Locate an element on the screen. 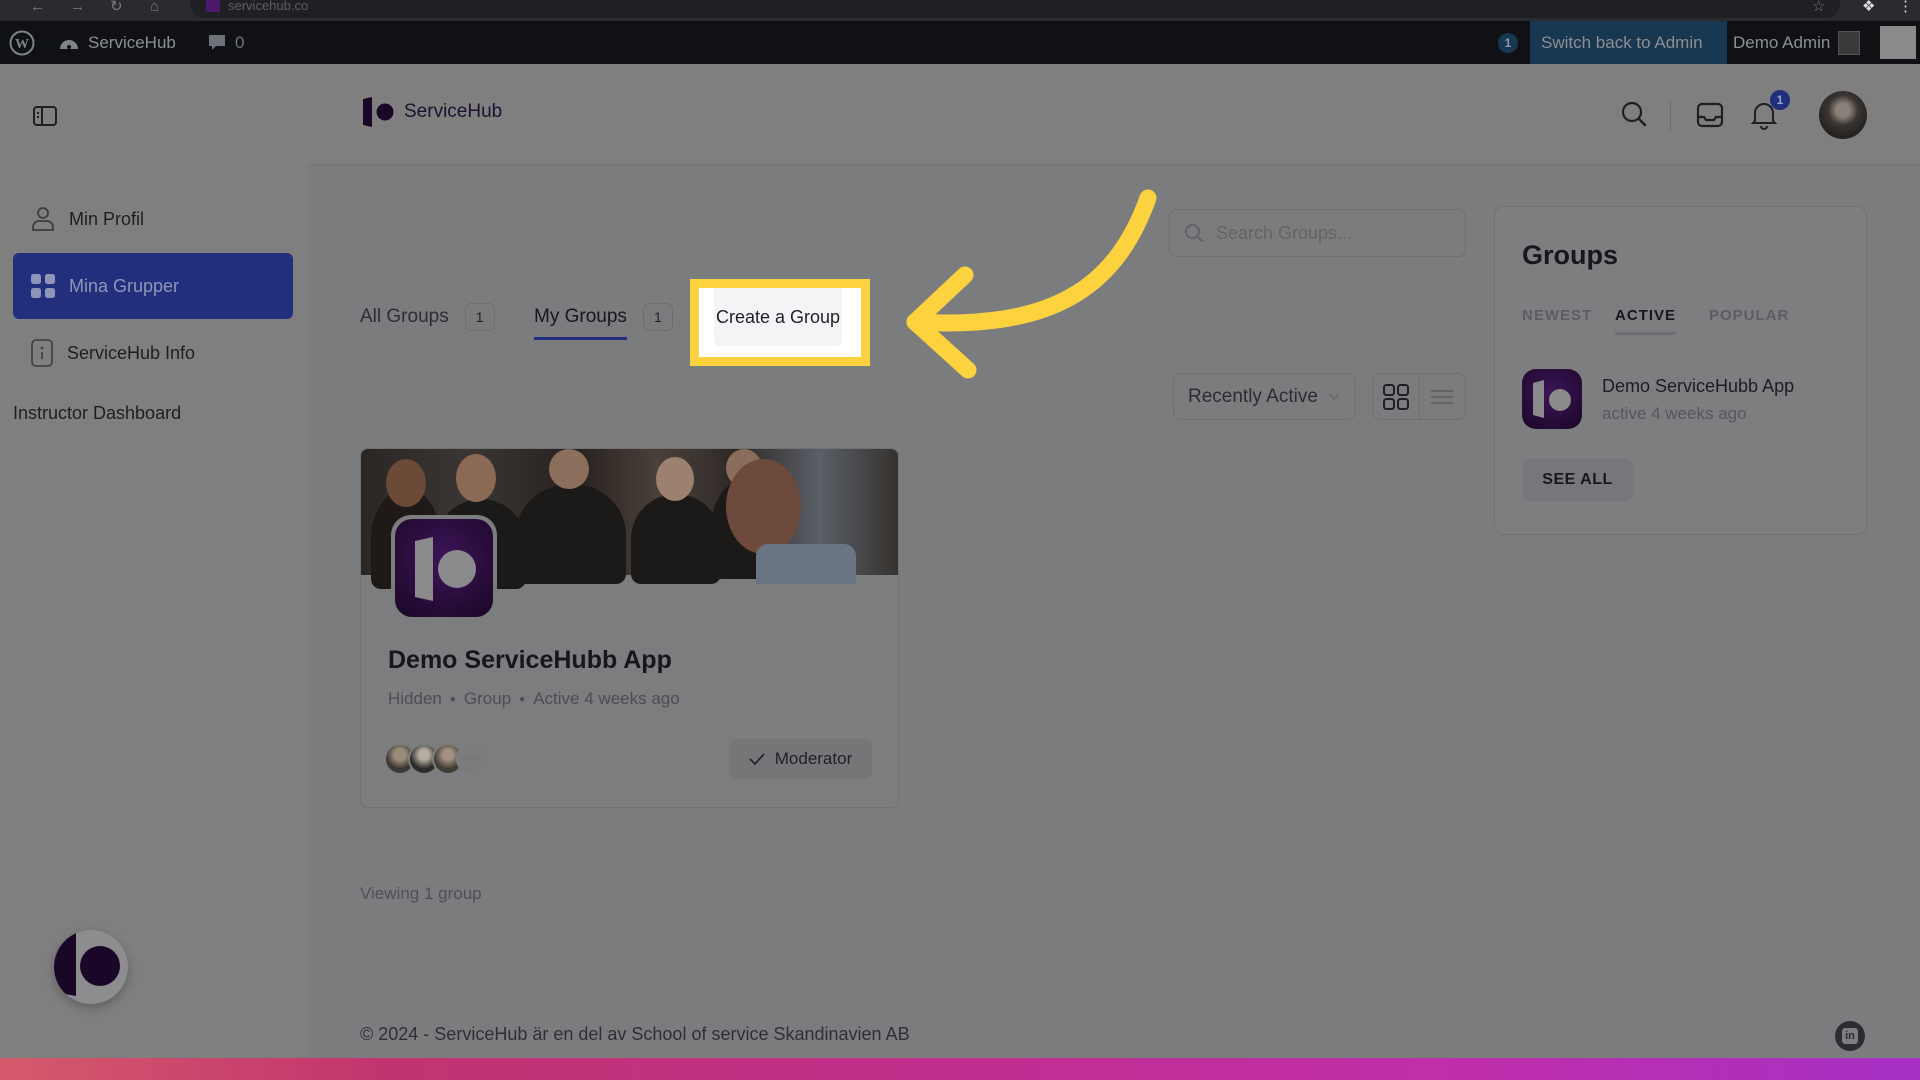 The width and height of the screenshot is (1920, 1080). forward-icon: → is located at coordinates (77, 7).